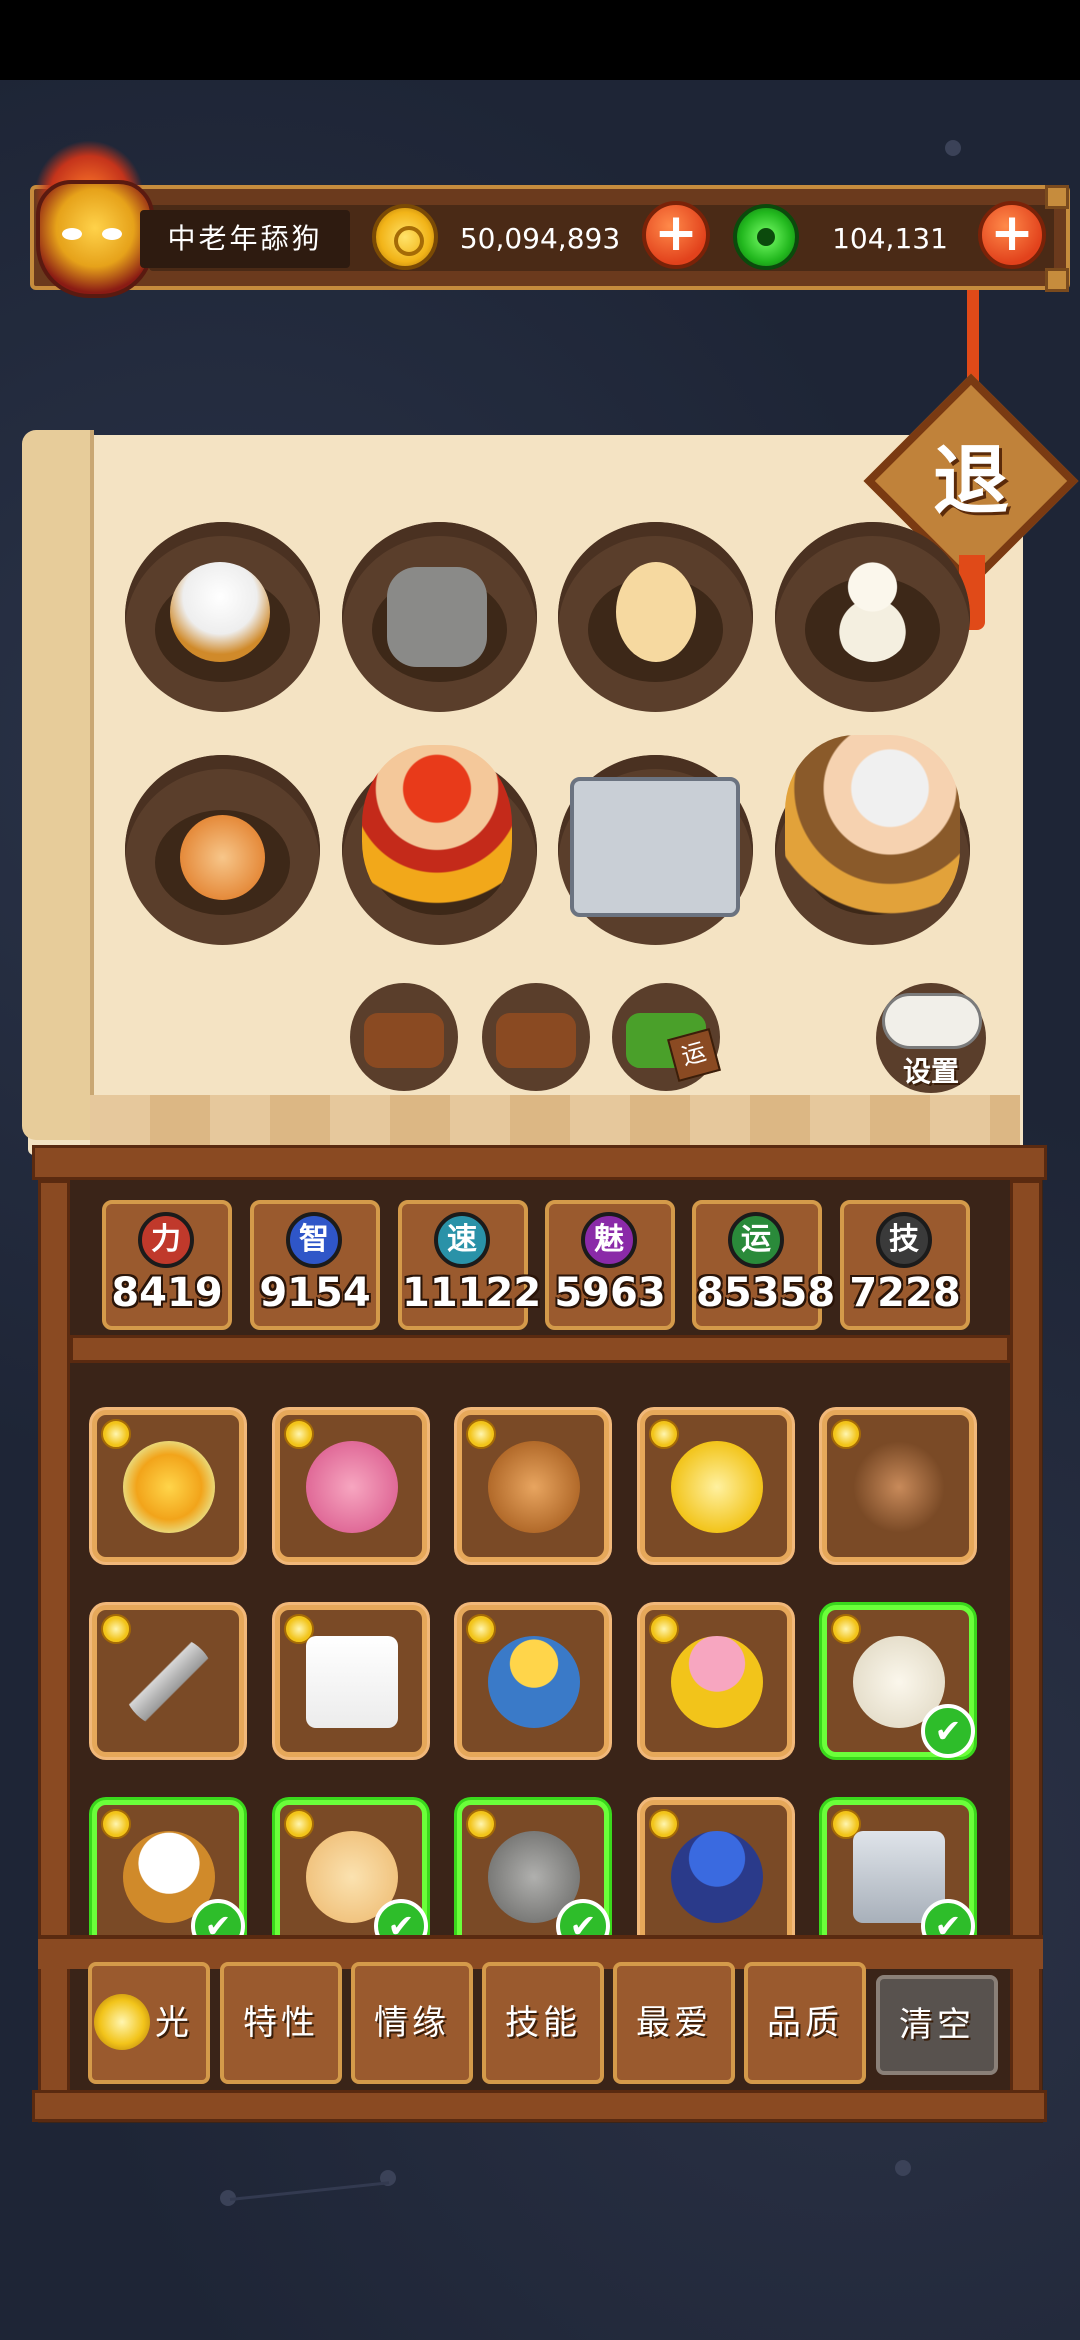  I want to click on blond-hero-icon, so click(534, 1682).